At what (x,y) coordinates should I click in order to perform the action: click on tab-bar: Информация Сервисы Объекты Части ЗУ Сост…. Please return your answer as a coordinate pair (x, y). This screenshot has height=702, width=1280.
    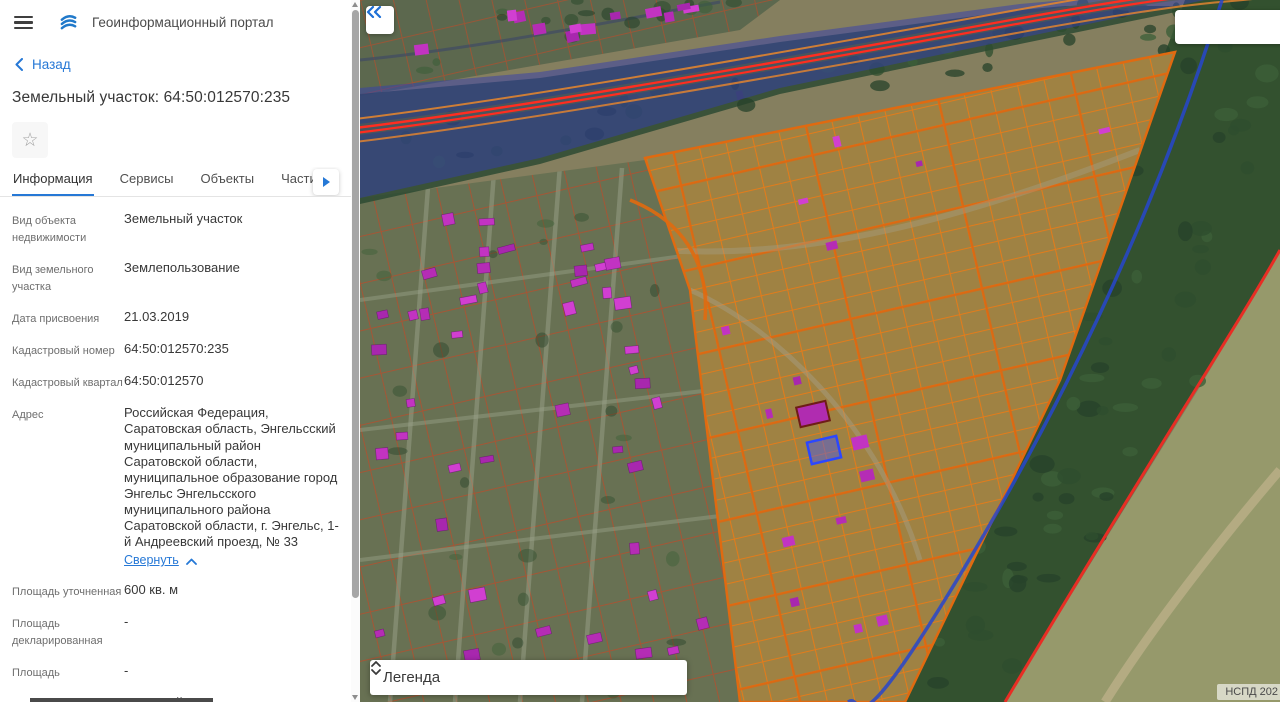
    Looking at the image, I should click on (175, 182).